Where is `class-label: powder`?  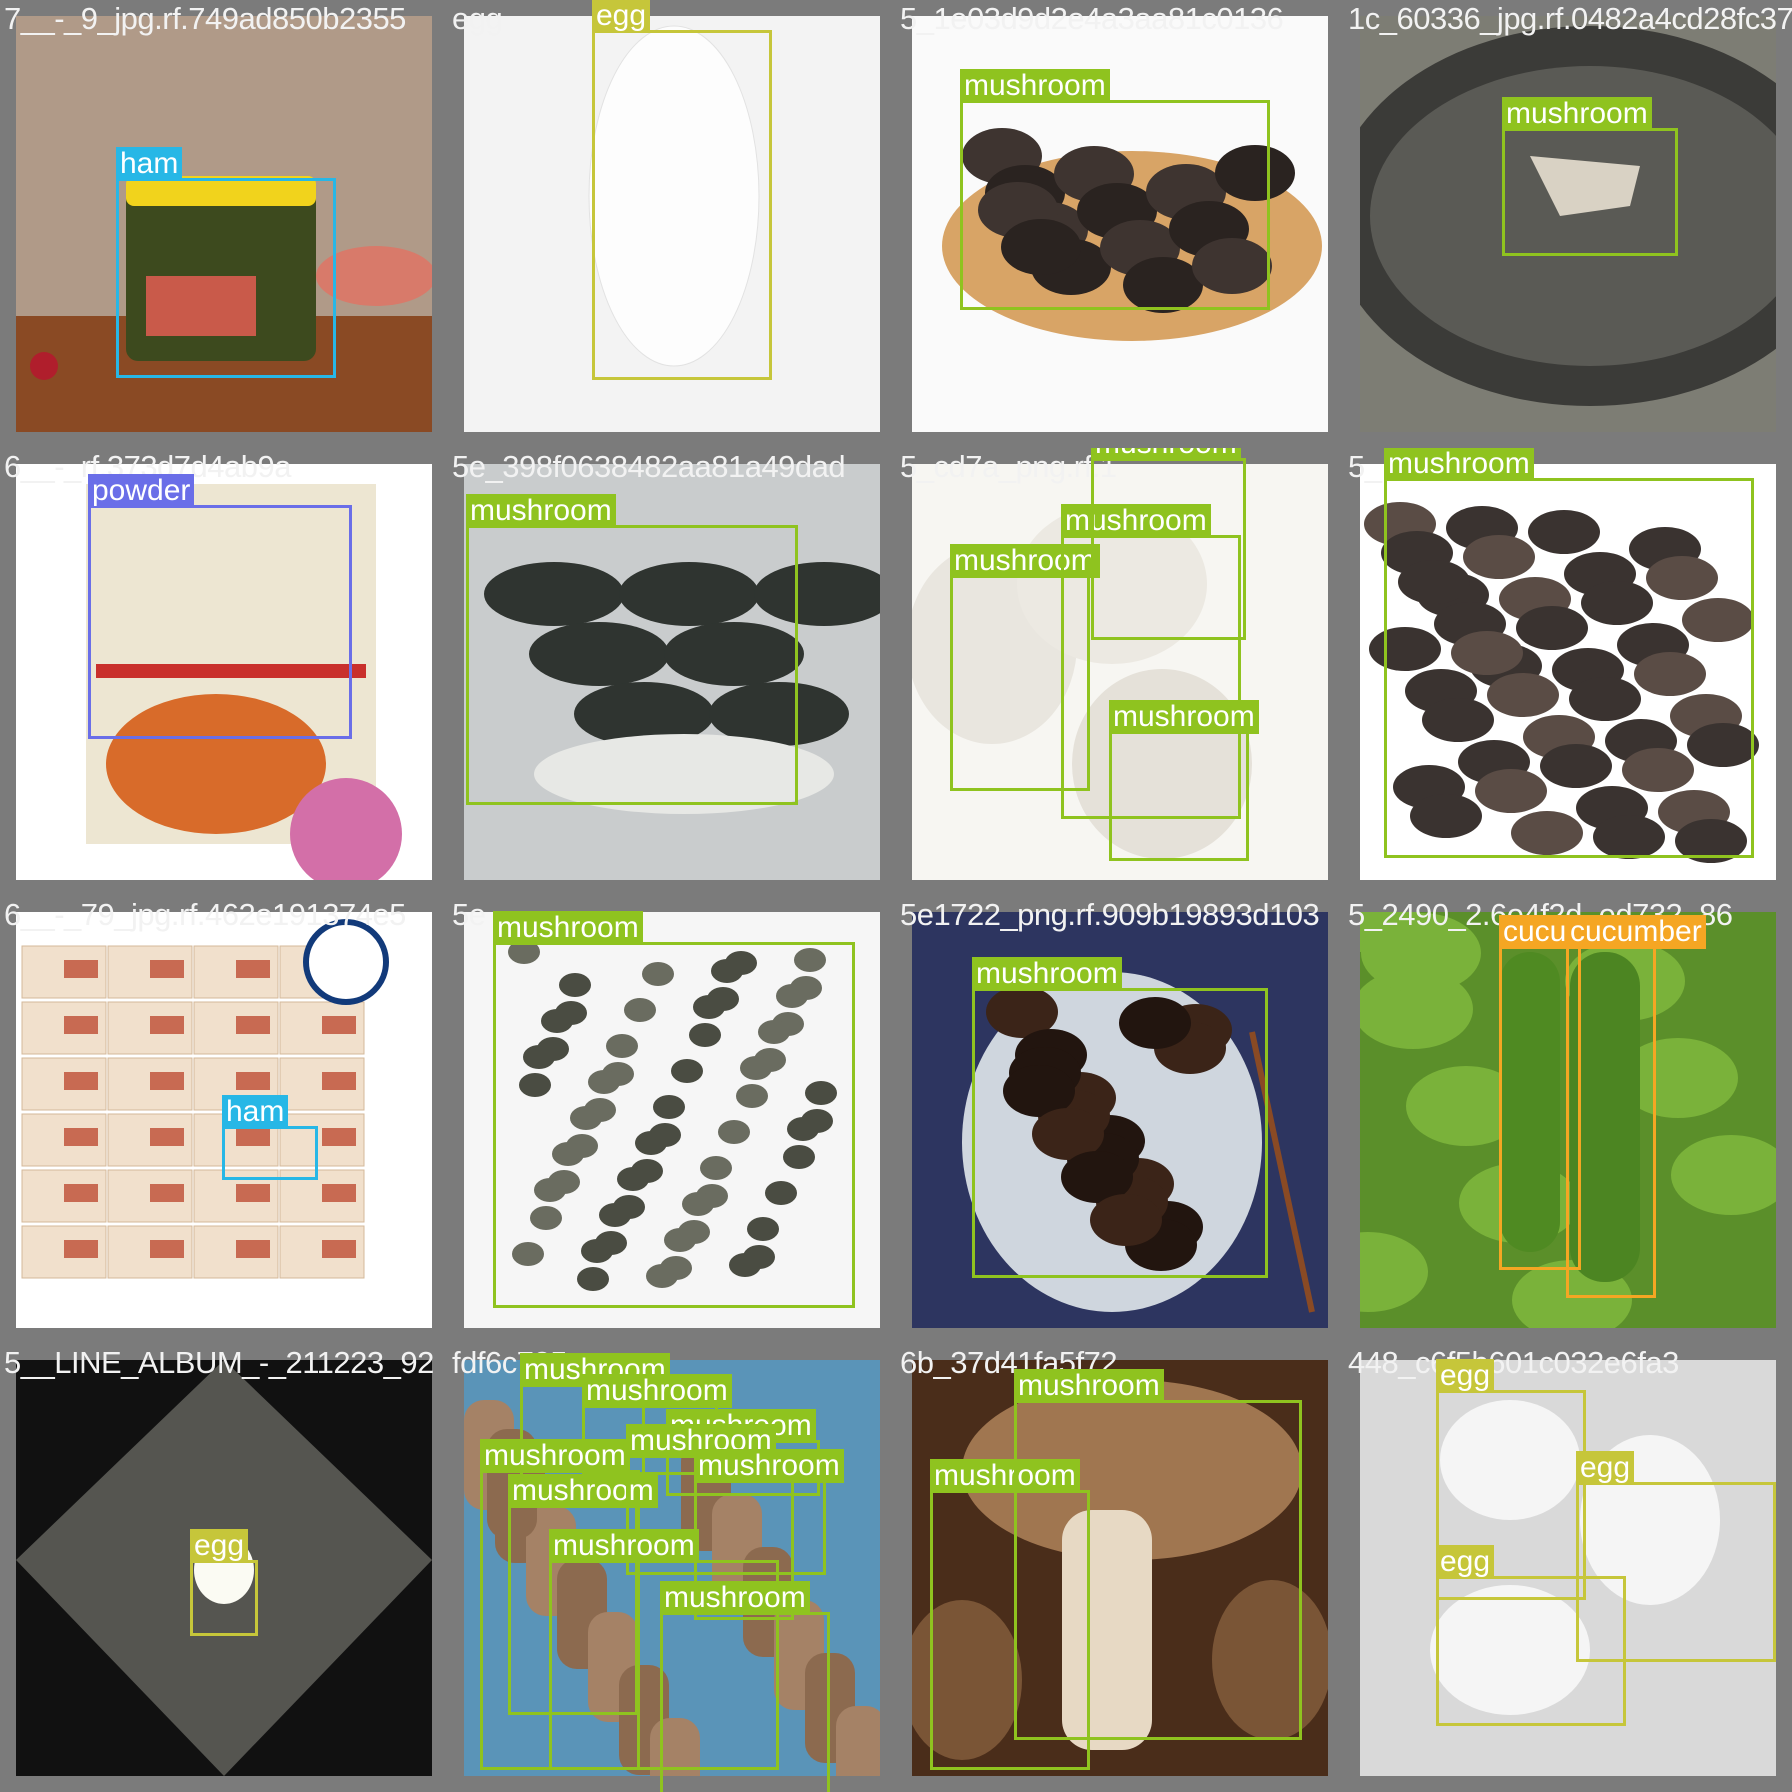
class-label: powder is located at coordinates (141, 491).